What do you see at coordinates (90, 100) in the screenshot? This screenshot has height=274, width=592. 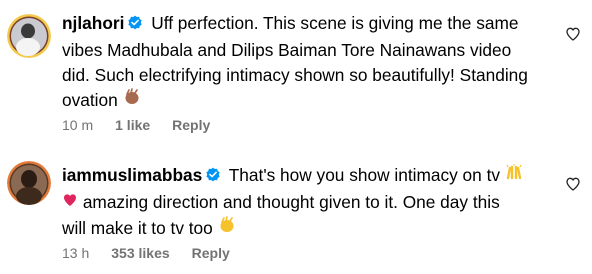 I see `comment-line: ovation` at bounding box center [90, 100].